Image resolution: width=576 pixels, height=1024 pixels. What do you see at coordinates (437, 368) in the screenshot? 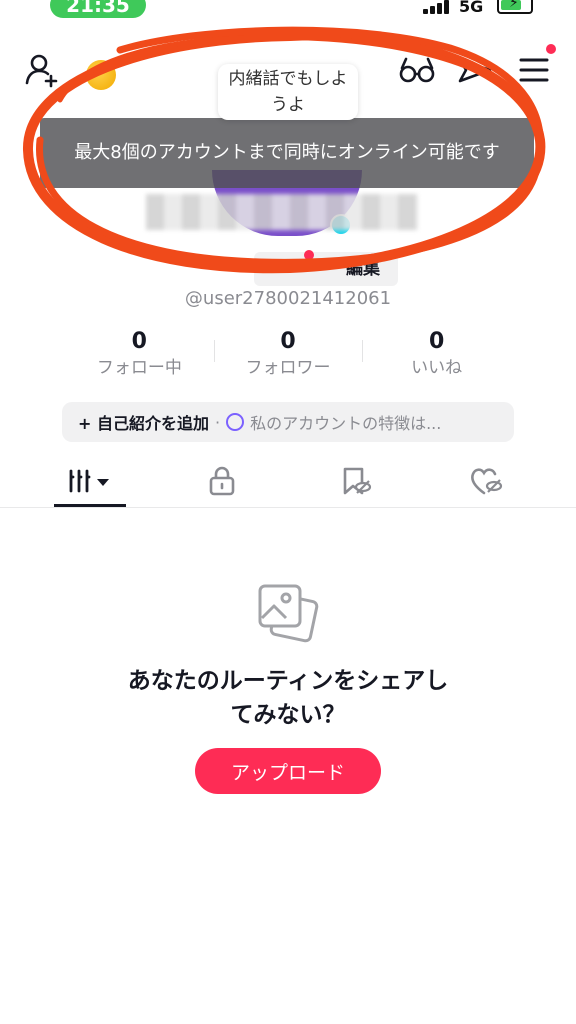
I see `likes-label: いいね` at bounding box center [437, 368].